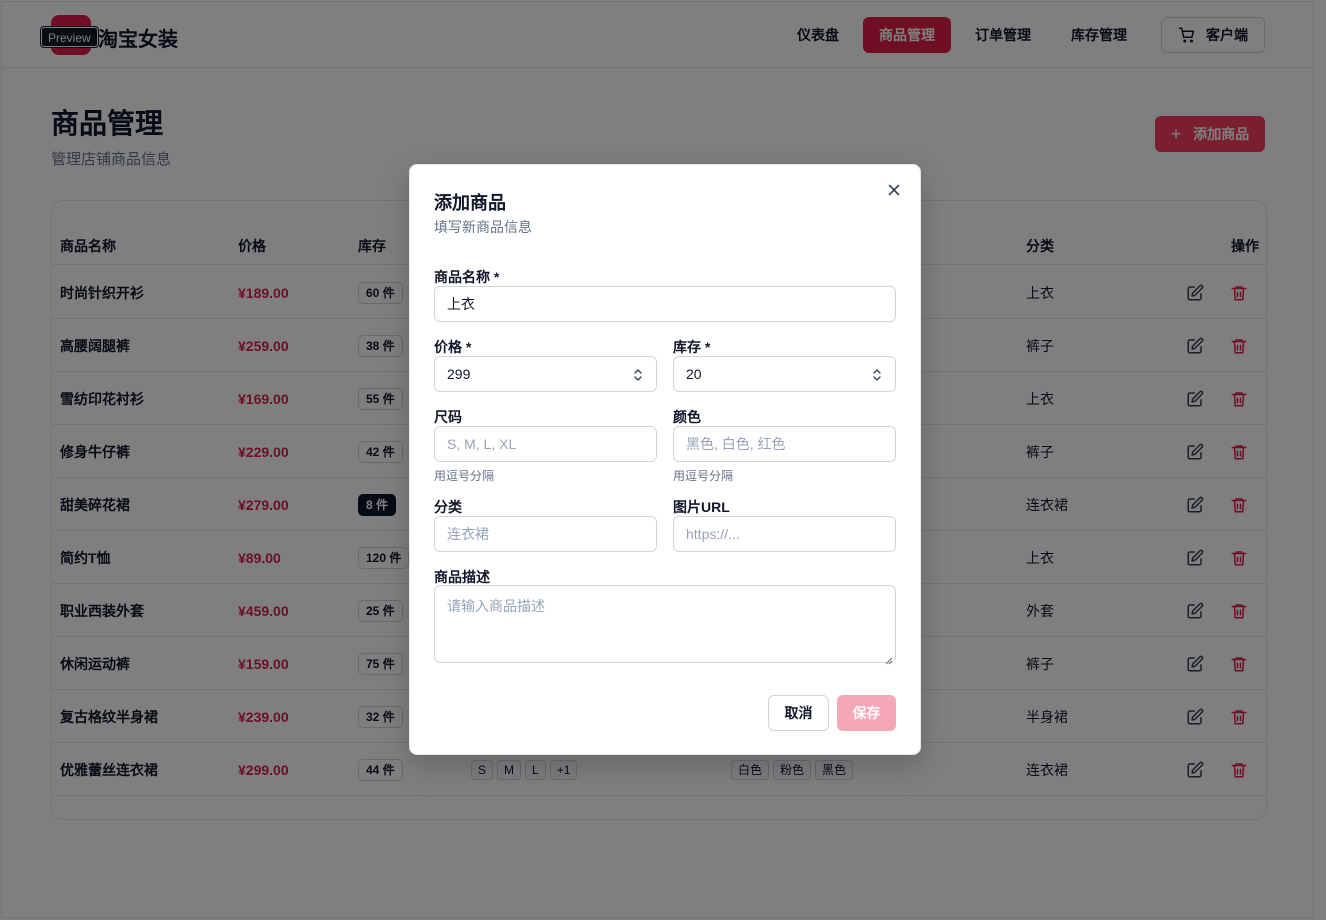 This screenshot has height=920, width=1326. Describe the element at coordinates (703, 476) in the screenshot. I see `color-hint: 用逗号分隔` at that location.